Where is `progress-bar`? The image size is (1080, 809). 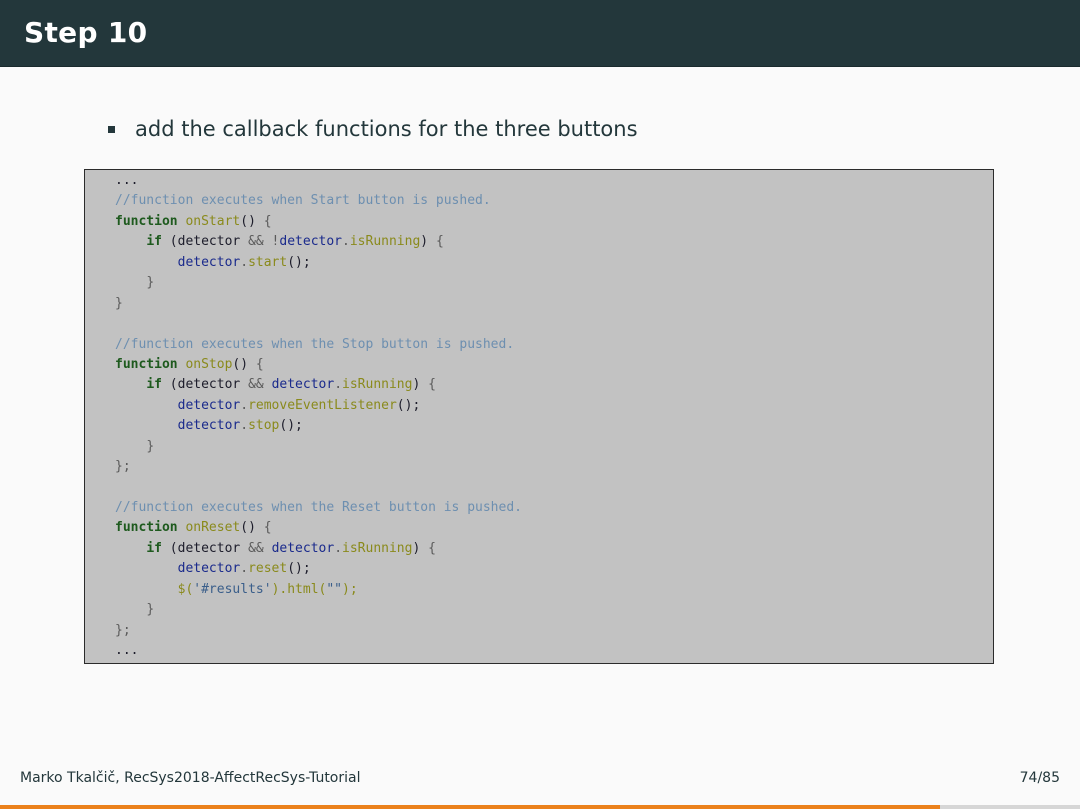 progress-bar is located at coordinates (540, 807).